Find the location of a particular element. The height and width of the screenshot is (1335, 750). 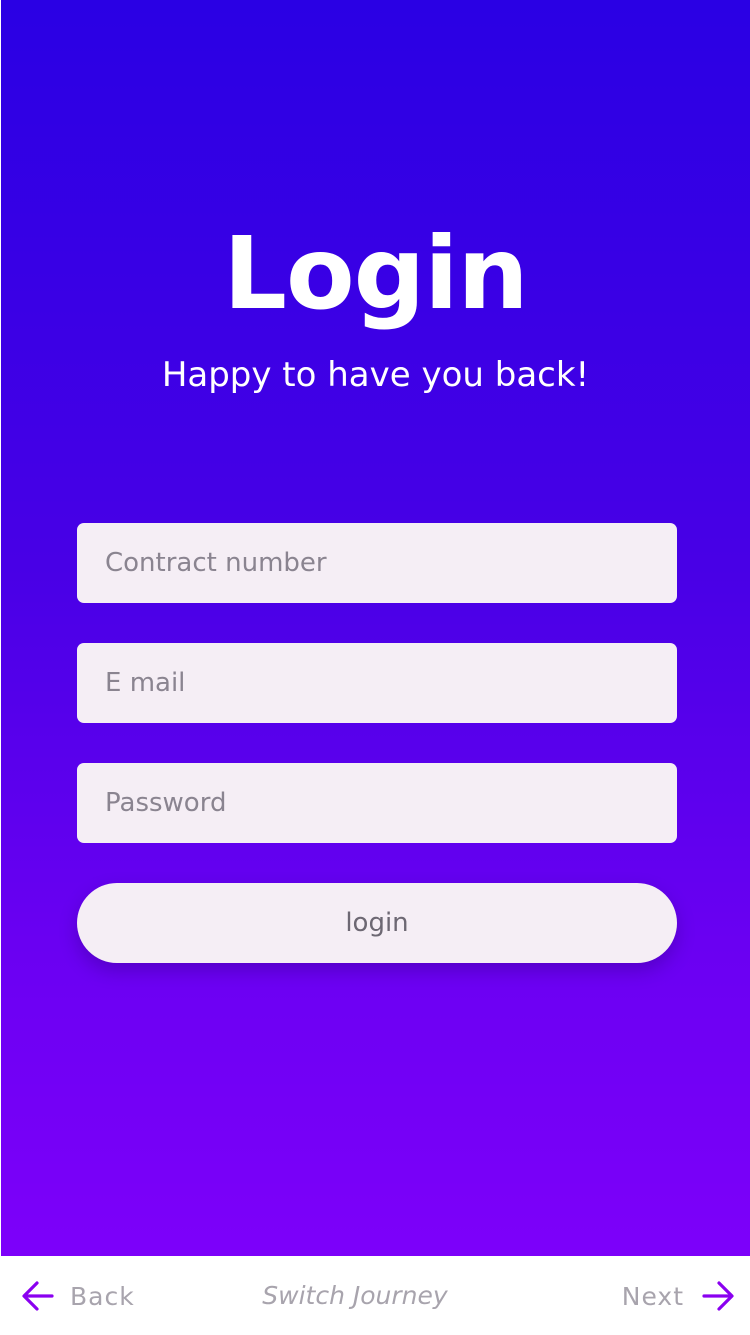

next-label: Next is located at coordinates (652, 1296).